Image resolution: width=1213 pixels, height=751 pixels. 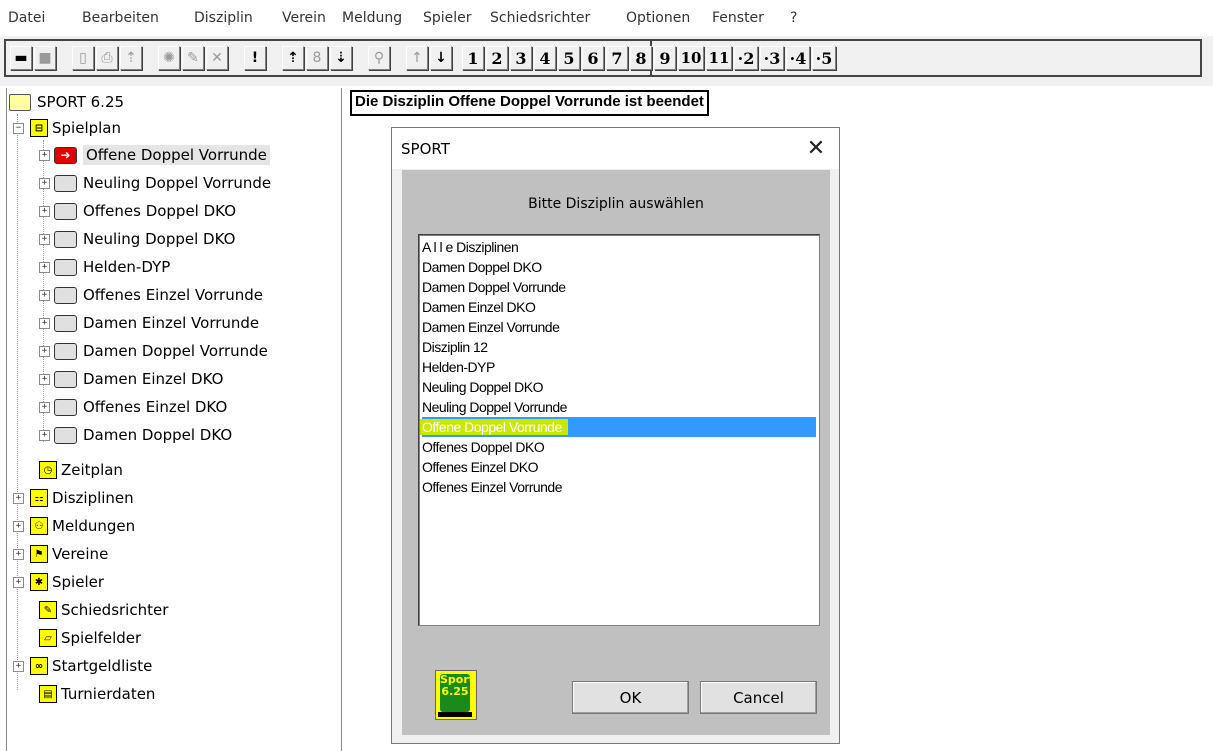 I want to click on number-button-2: 2, so click(x=497, y=58).